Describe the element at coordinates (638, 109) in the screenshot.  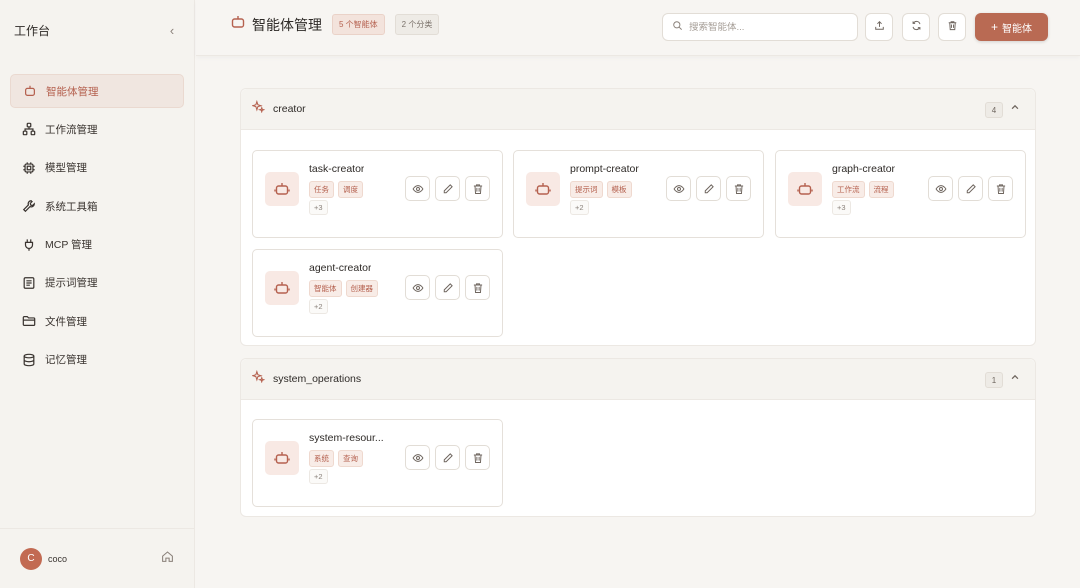
I see `group-header: creator 4` at that location.